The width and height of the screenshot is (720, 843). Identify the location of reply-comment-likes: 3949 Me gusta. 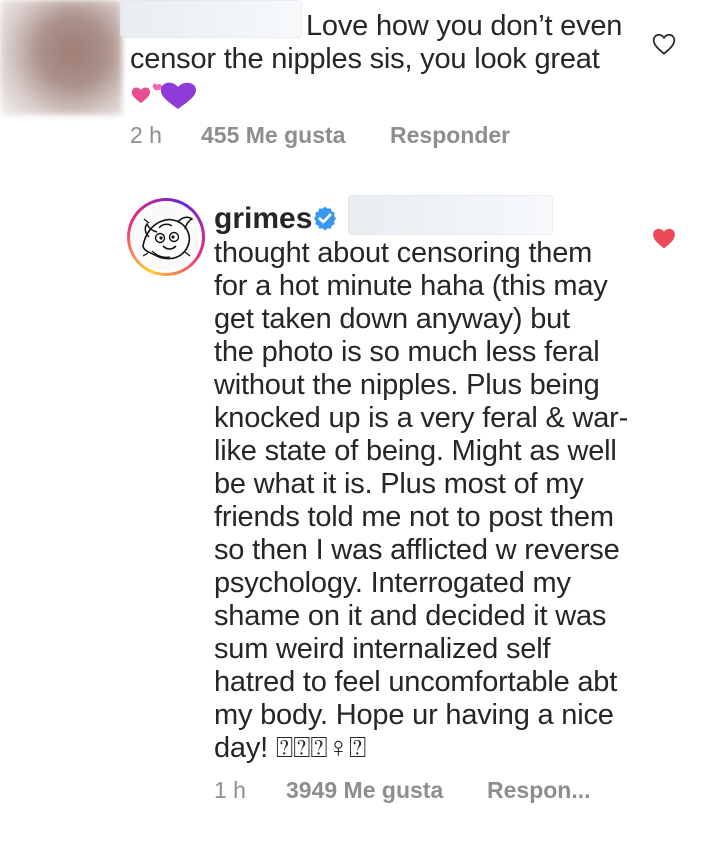
(364, 790).